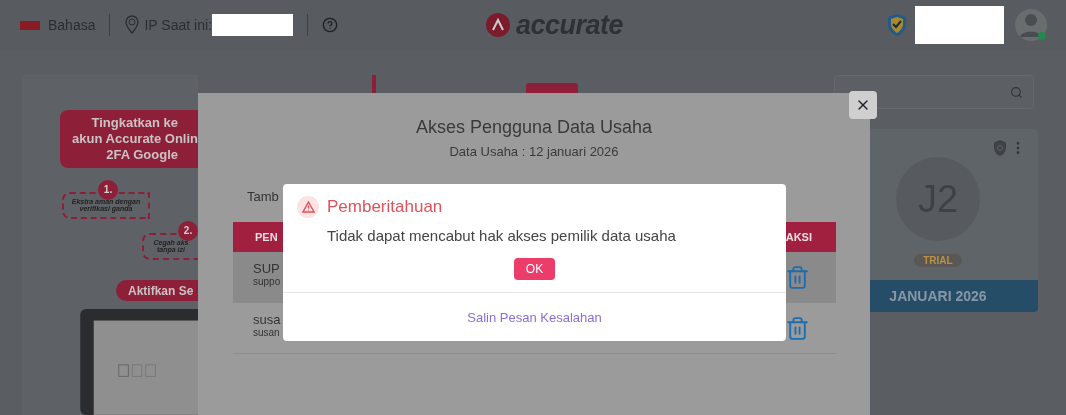 The width and height of the screenshot is (1066, 415). Describe the element at coordinates (108, 189) in the screenshot. I see `step-number: 1.` at that location.